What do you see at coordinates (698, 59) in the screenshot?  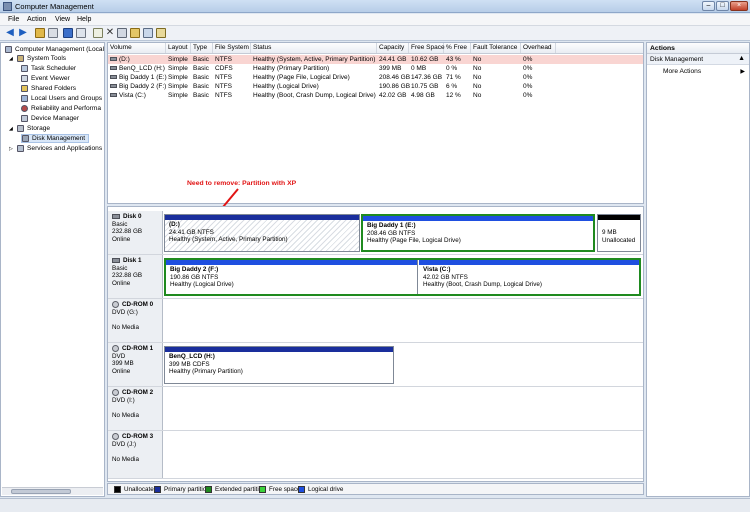 I see `actions-section-disk-management: Disk Management ▲` at bounding box center [698, 59].